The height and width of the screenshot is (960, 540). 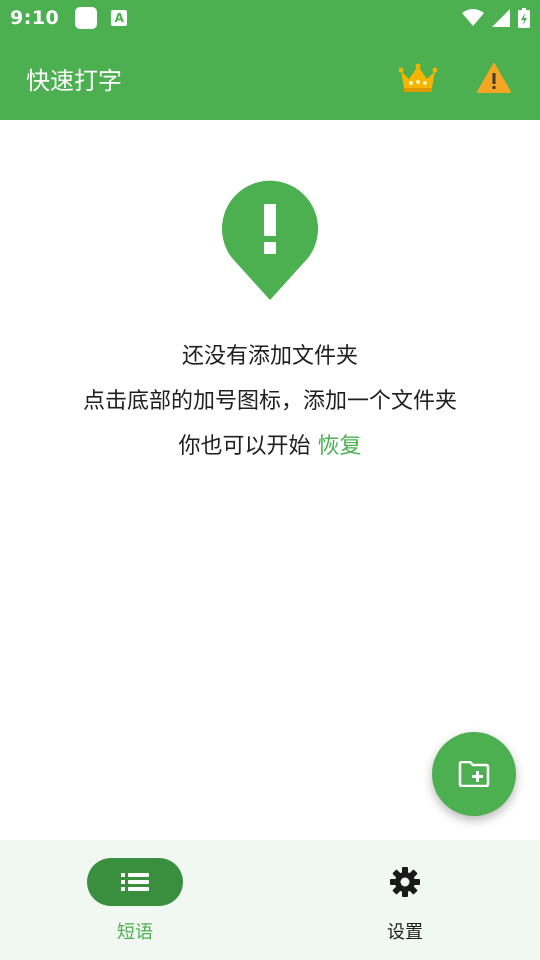 I want to click on folder-add-icon, so click(x=474, y=774).